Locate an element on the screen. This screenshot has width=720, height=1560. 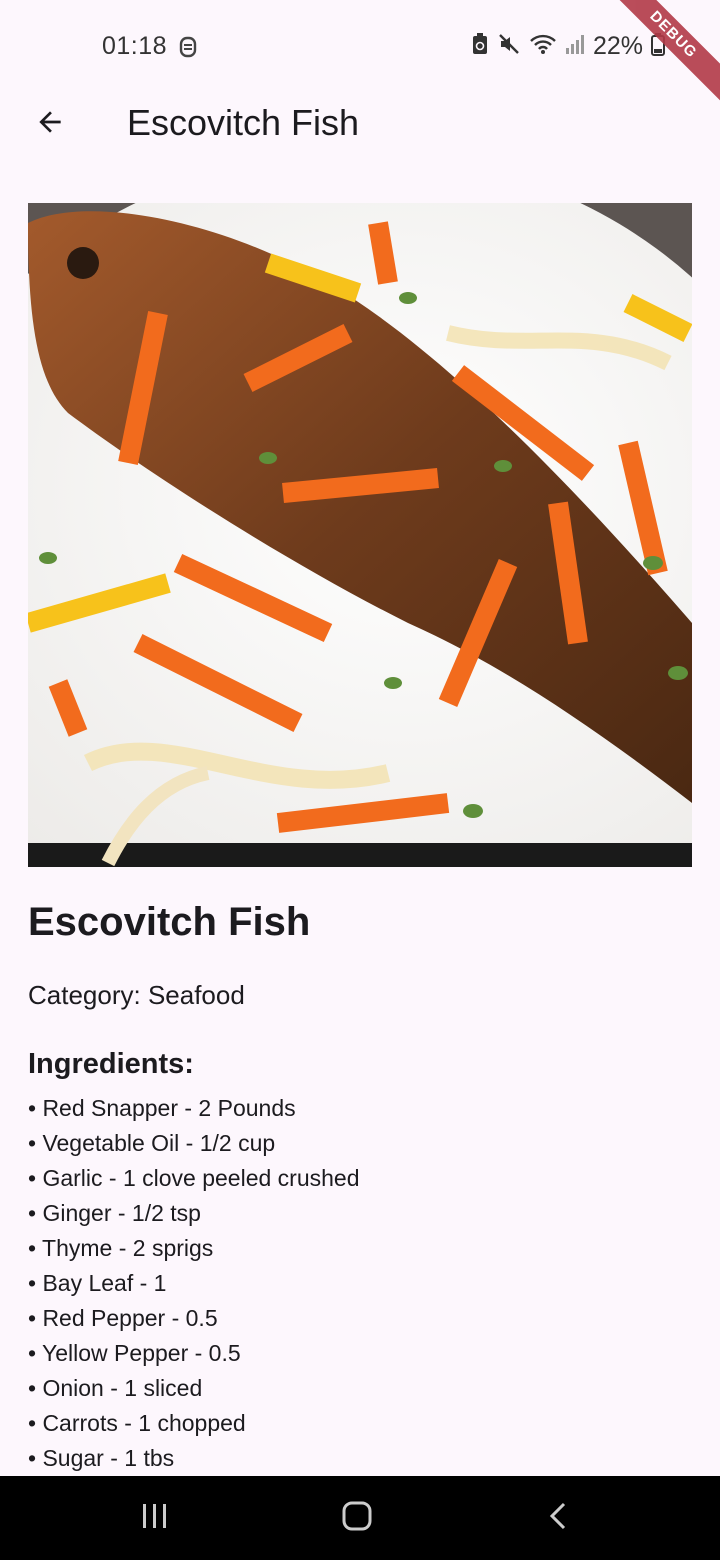
ingredient-item: • Thyme - 2 sprigs is located at coordinates (121, 1248).